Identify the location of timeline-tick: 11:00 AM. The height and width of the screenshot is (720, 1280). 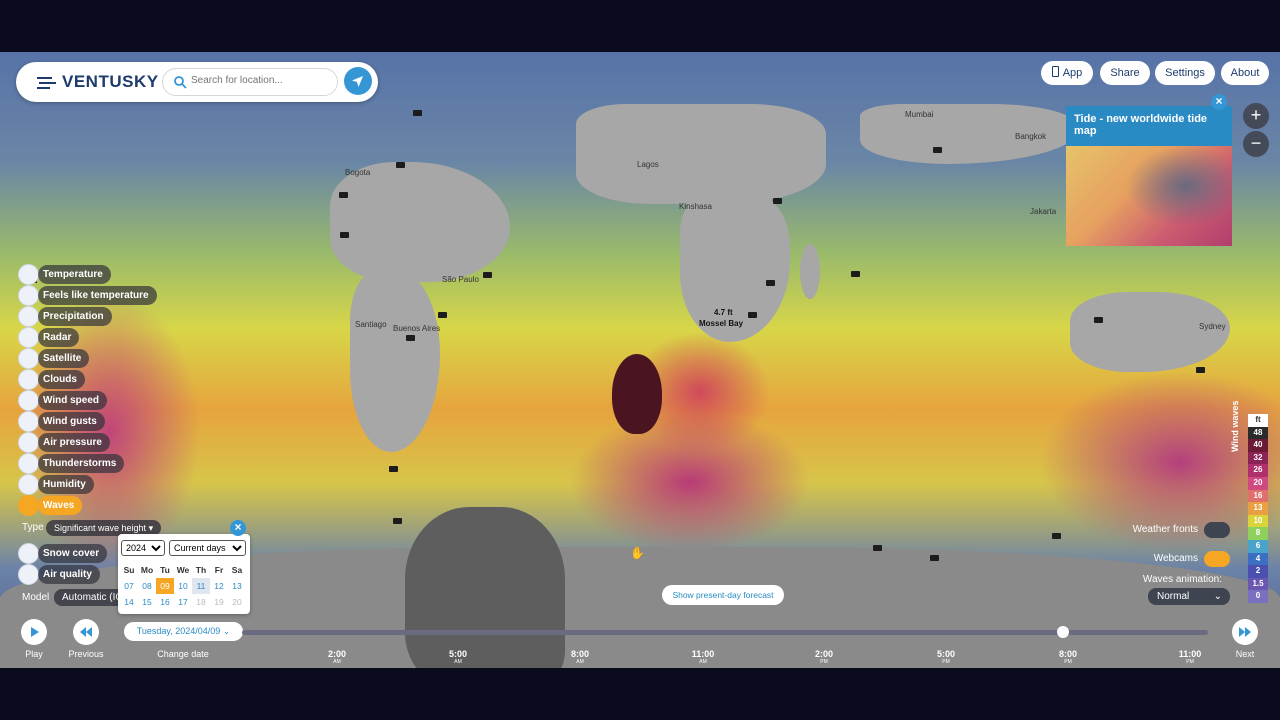
(703, 657).